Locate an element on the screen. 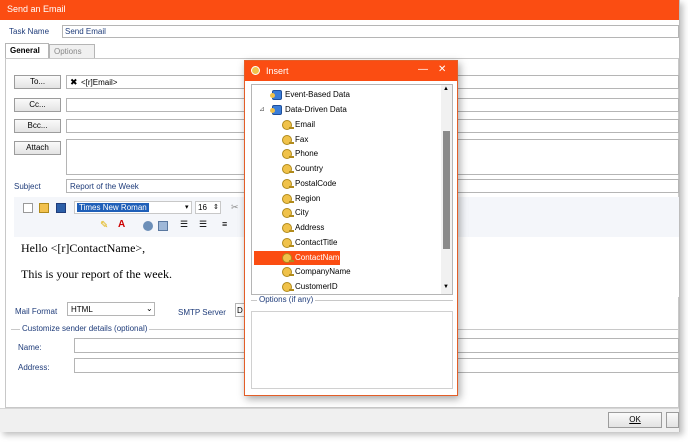 This screenshot has width=688, height=442. tree-item-address: Address is located at coordinates (303, 228).